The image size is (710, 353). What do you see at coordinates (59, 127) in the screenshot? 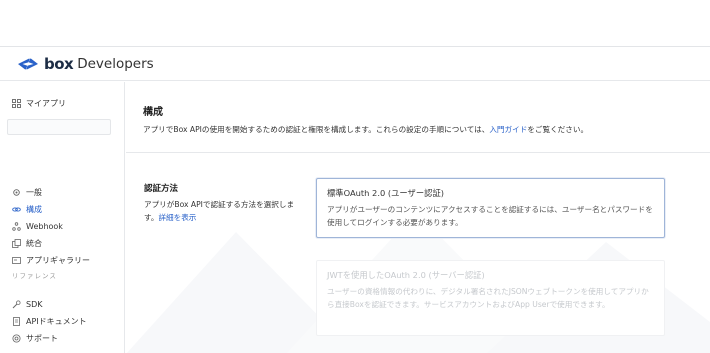
I see `app-search-input` at bounding box center [59, 127].